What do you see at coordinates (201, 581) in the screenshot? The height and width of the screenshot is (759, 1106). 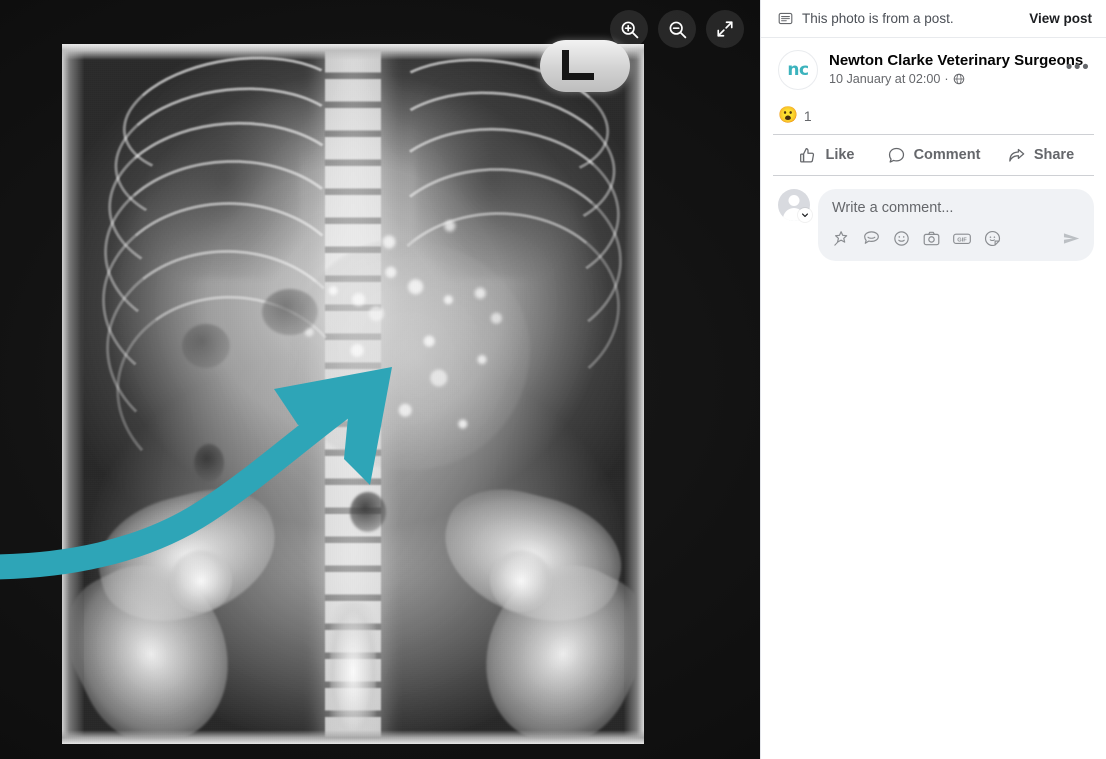 I see `hip-joint-left` at bounding box center [201, 581].